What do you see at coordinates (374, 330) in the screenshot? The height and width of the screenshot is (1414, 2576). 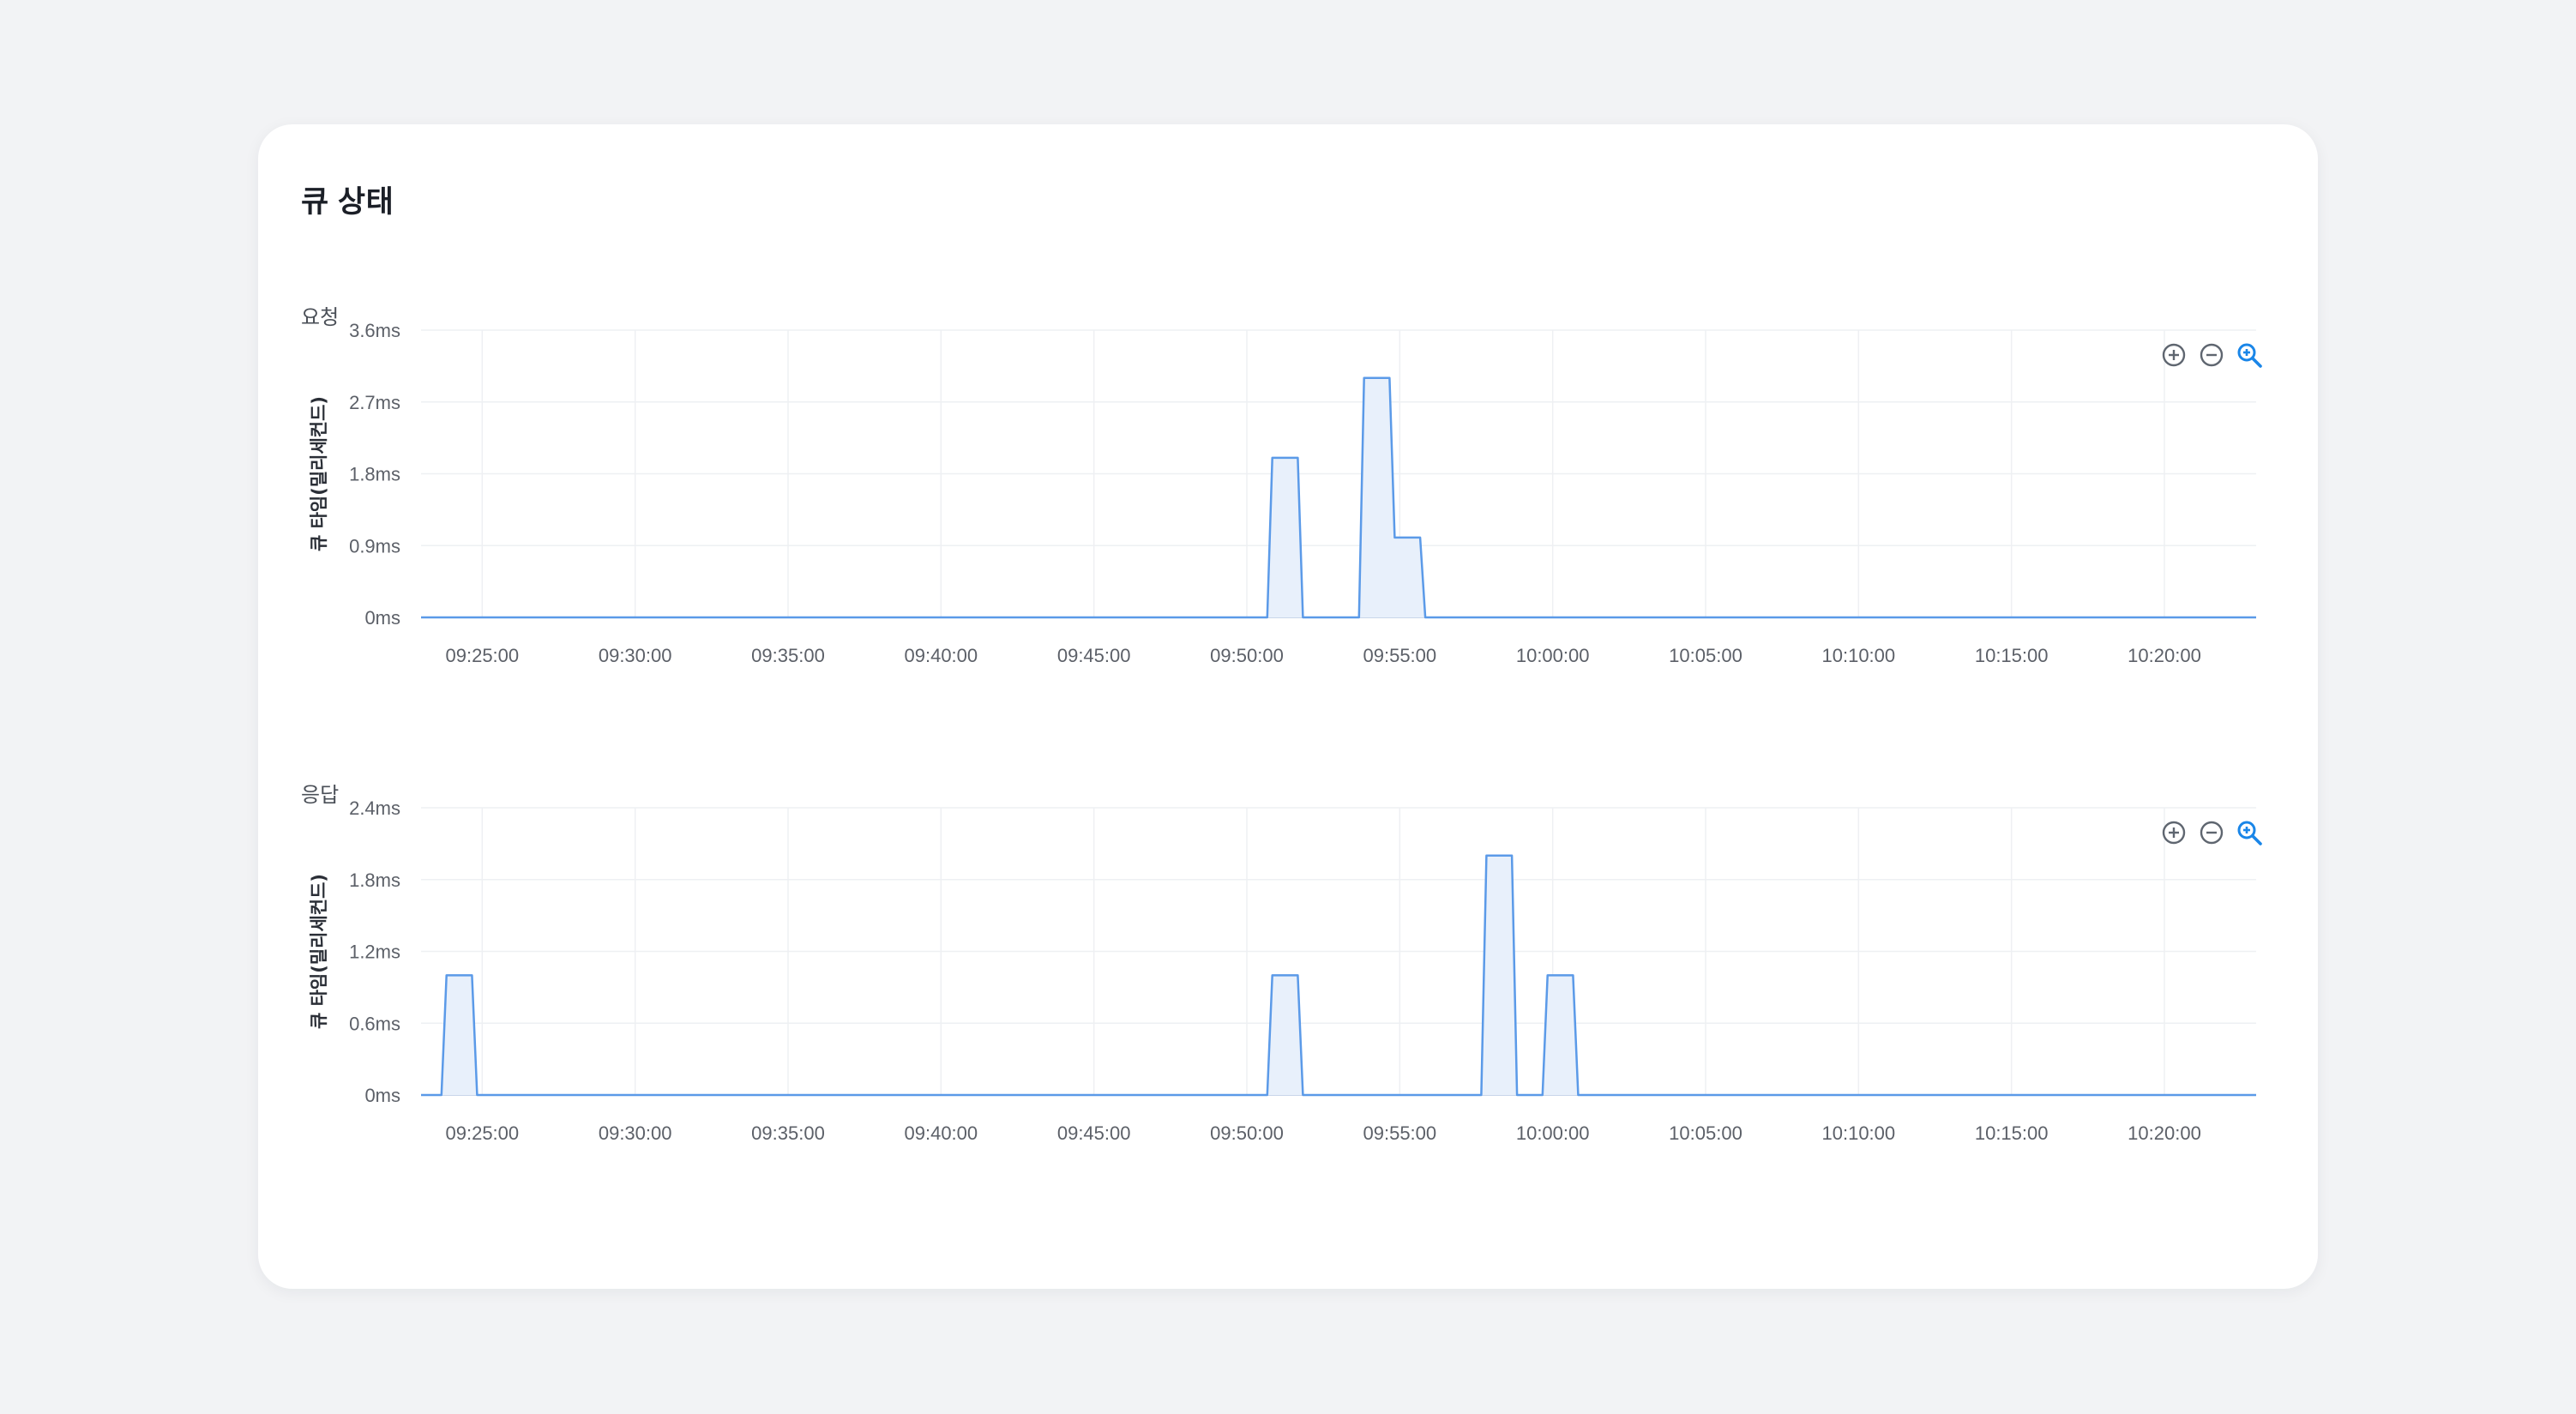 I see `y-tick-label: 3.6ms` at bounding box center [374, 330].